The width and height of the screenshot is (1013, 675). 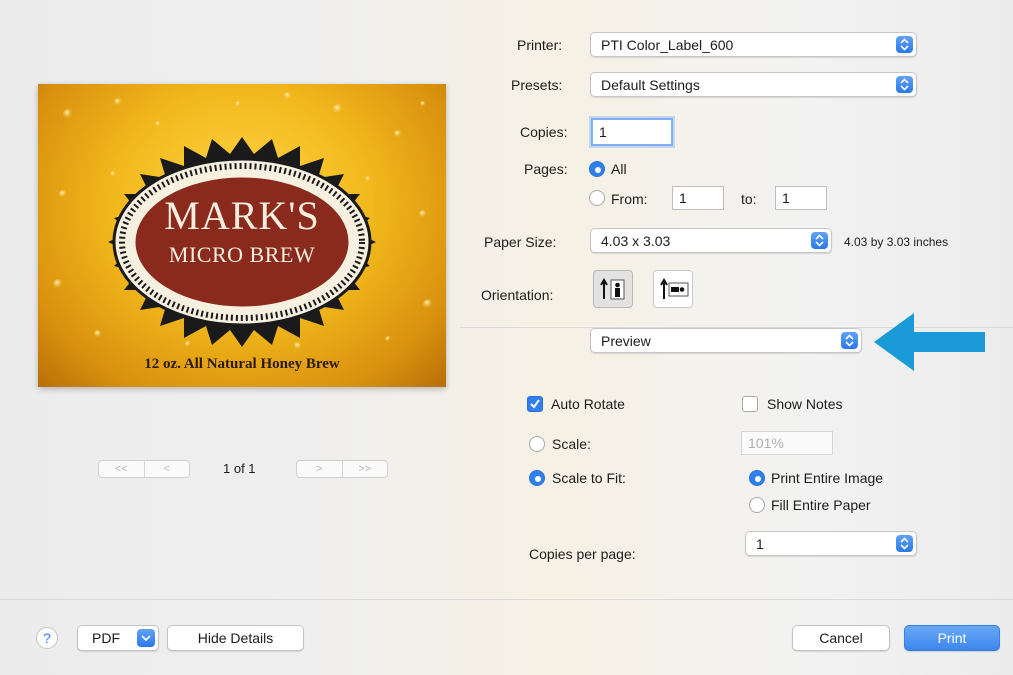 What do you see at coordinates (582, 554) in the screenshot?
I see `copies-per-page-label: Copies per page:` at bounding box center [582, 554].